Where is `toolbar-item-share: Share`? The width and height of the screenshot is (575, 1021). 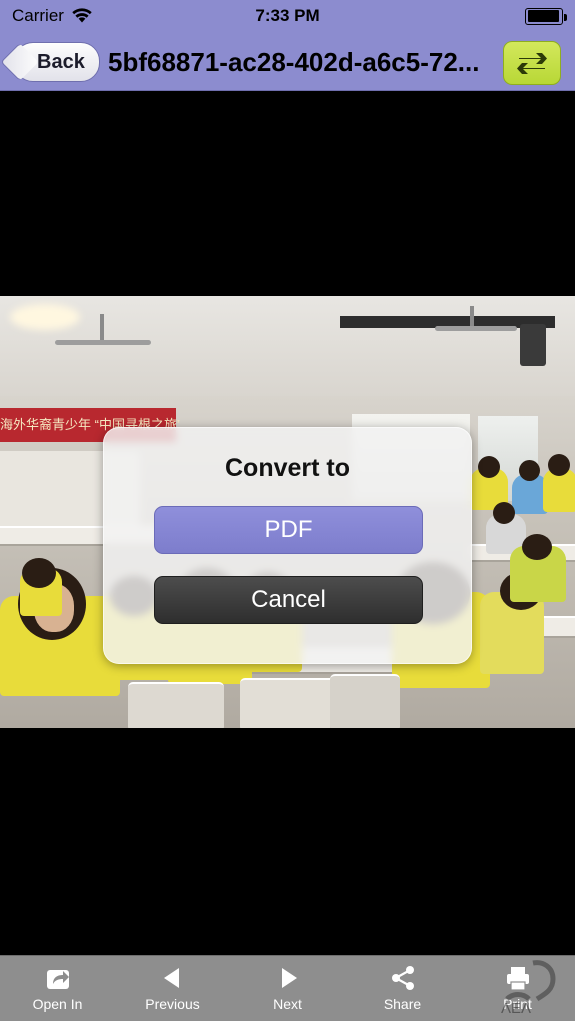
toolbar-item-share: Share is located at coordinates (402, 988).